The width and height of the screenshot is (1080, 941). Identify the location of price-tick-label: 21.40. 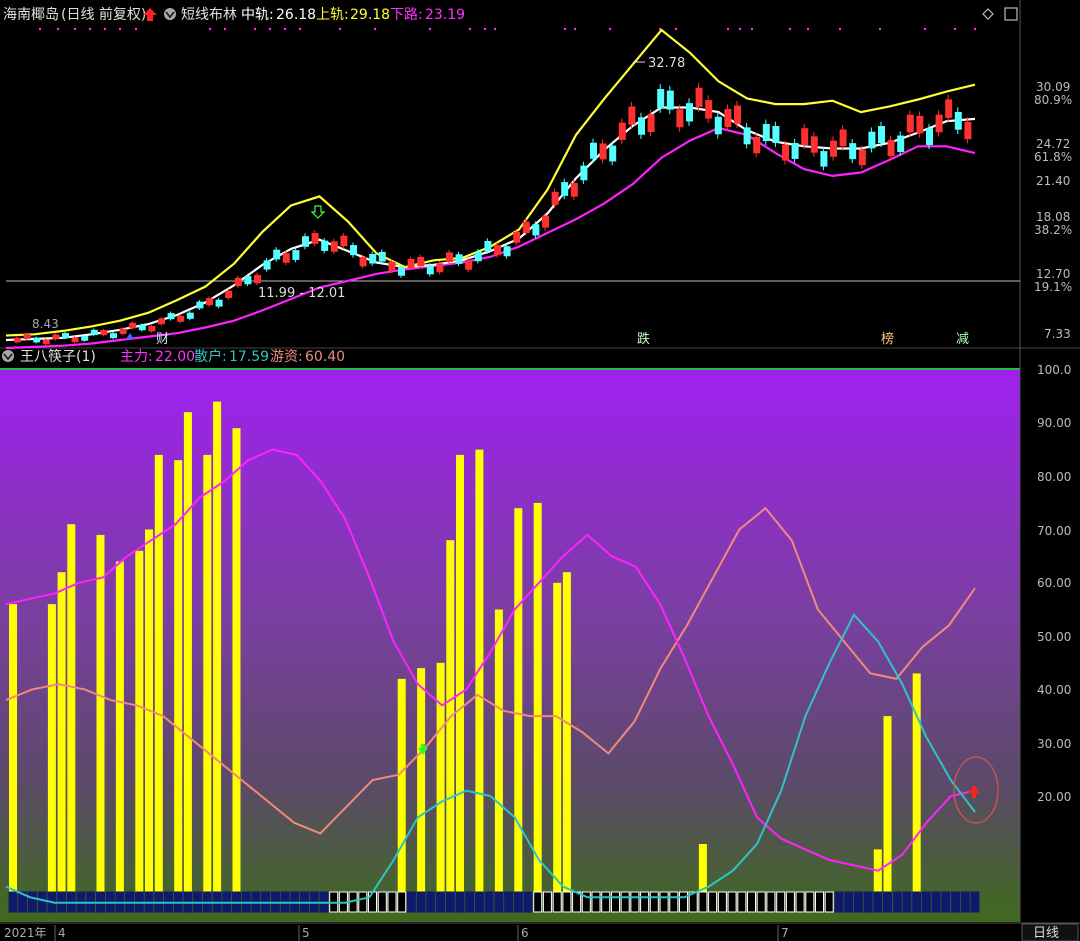
(1053, 181).